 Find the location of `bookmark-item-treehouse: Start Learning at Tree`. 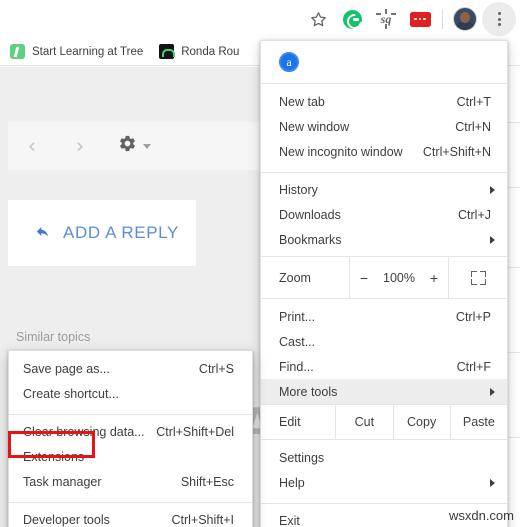

bookmark-item-treehouse: Start Learning at Tree is located at coordinates (76, 51).